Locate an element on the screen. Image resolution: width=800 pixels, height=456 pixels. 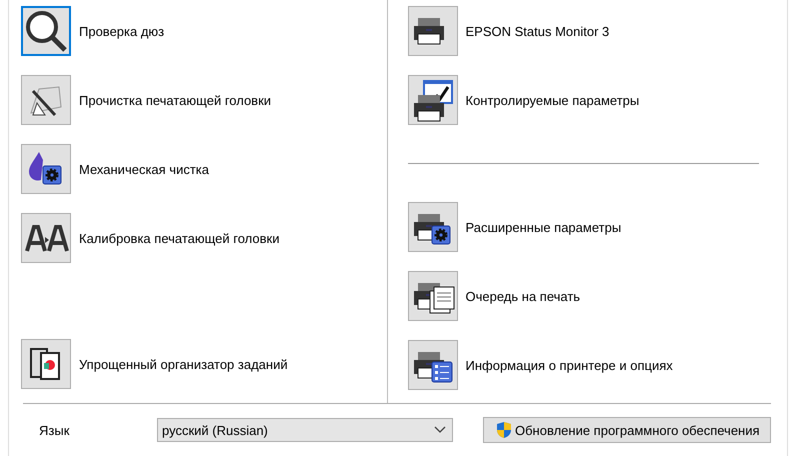
language-dropdown: русский (Russian) is located at coordinates (305, 430).